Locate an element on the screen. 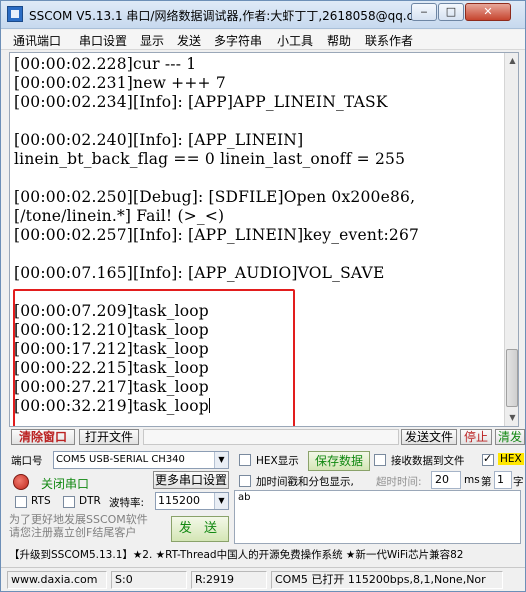 The width and height of the screenshot is (526, 592). menu-item-display: 显示 is located at coordinates (152, 40).